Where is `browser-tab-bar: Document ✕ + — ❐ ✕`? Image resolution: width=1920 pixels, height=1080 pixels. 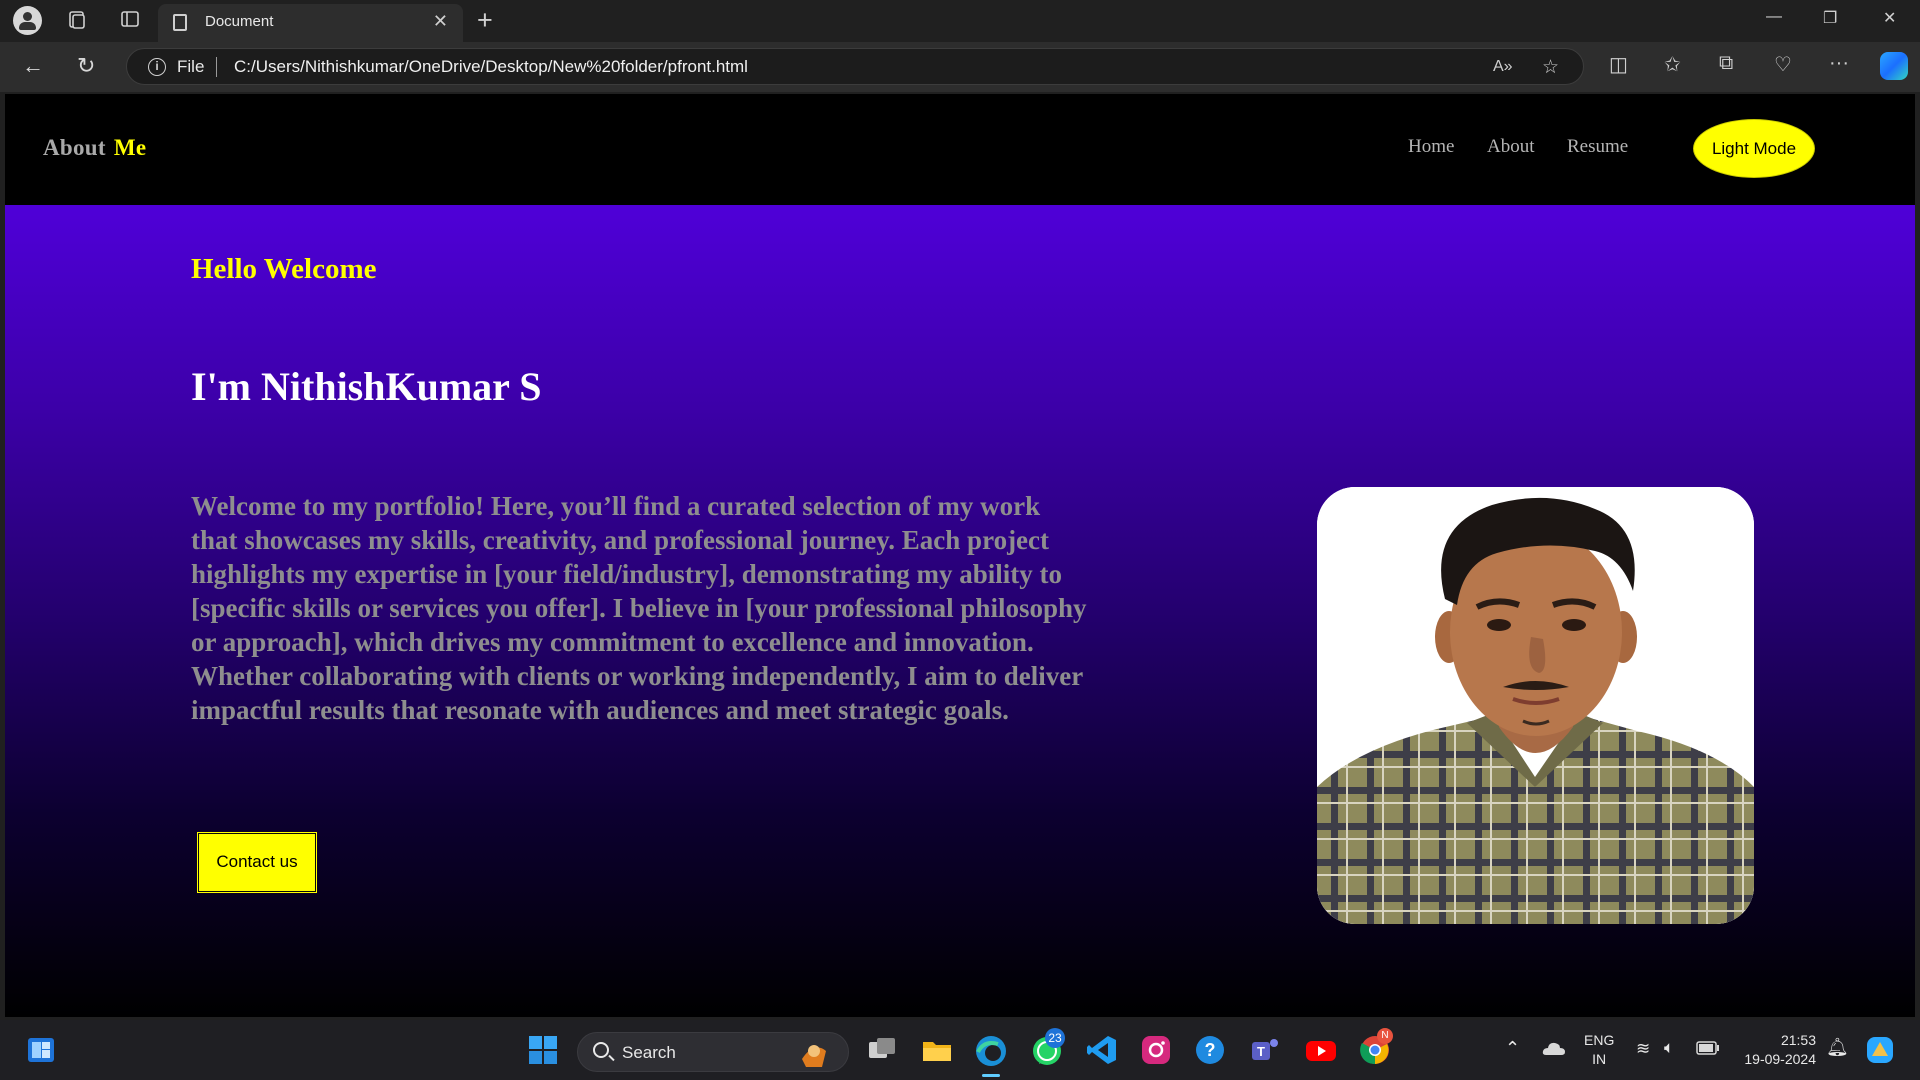
browser-tab-bar: Document ✕ + — ❐ ✕ is located at coordinates (960, 21).